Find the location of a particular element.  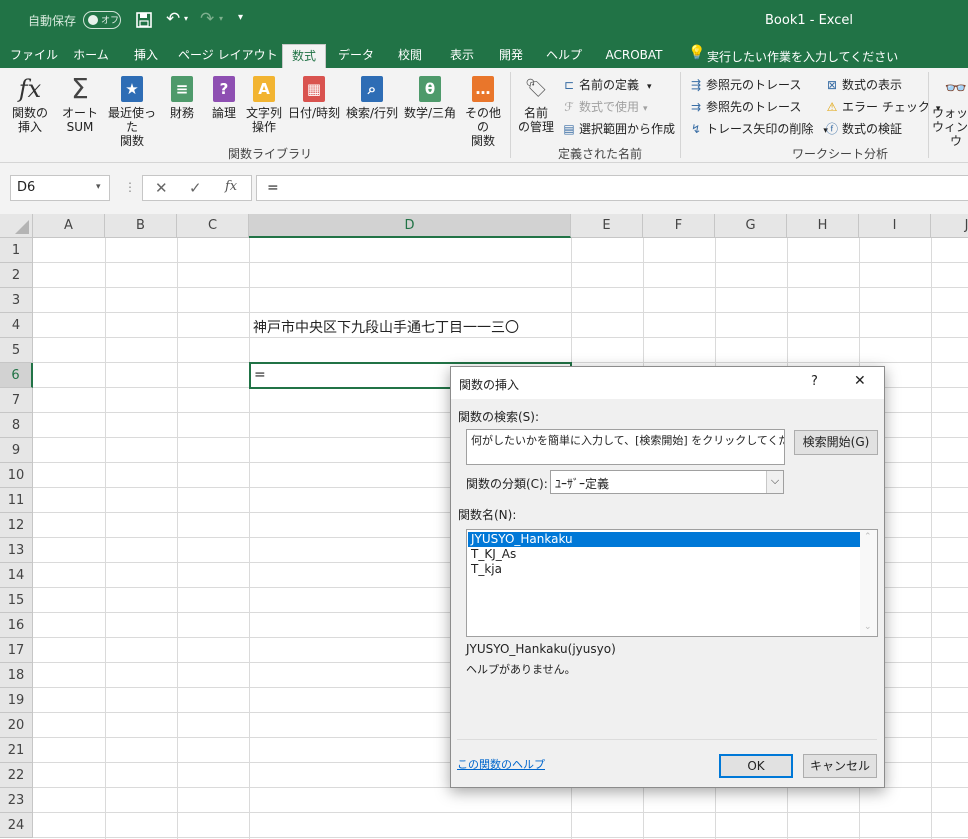

row-header: 10 is located at coordinates (16, 475).